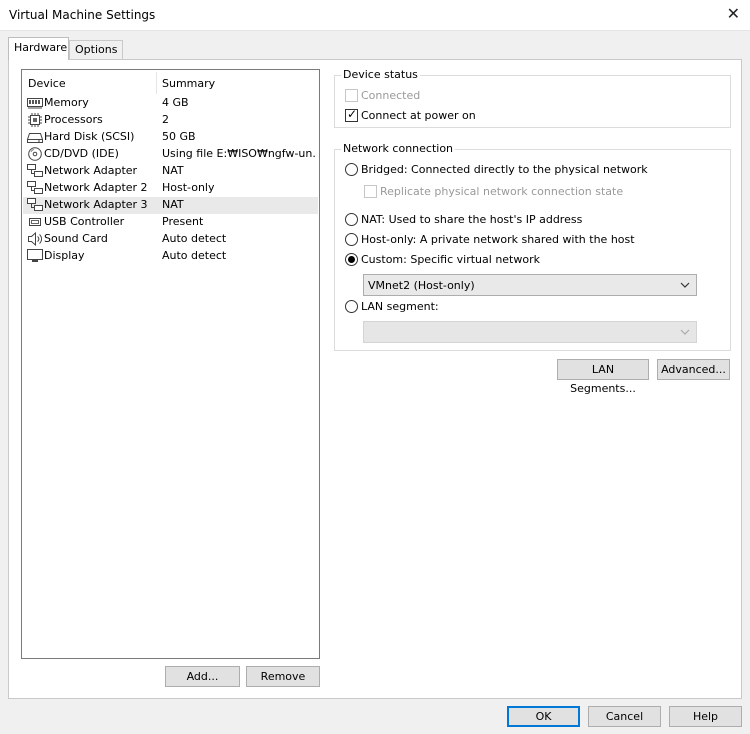 Image resolution: width=750 pixels, height=734 pixels. I want to click on checkbox-box: ✓, so click(351, 114).